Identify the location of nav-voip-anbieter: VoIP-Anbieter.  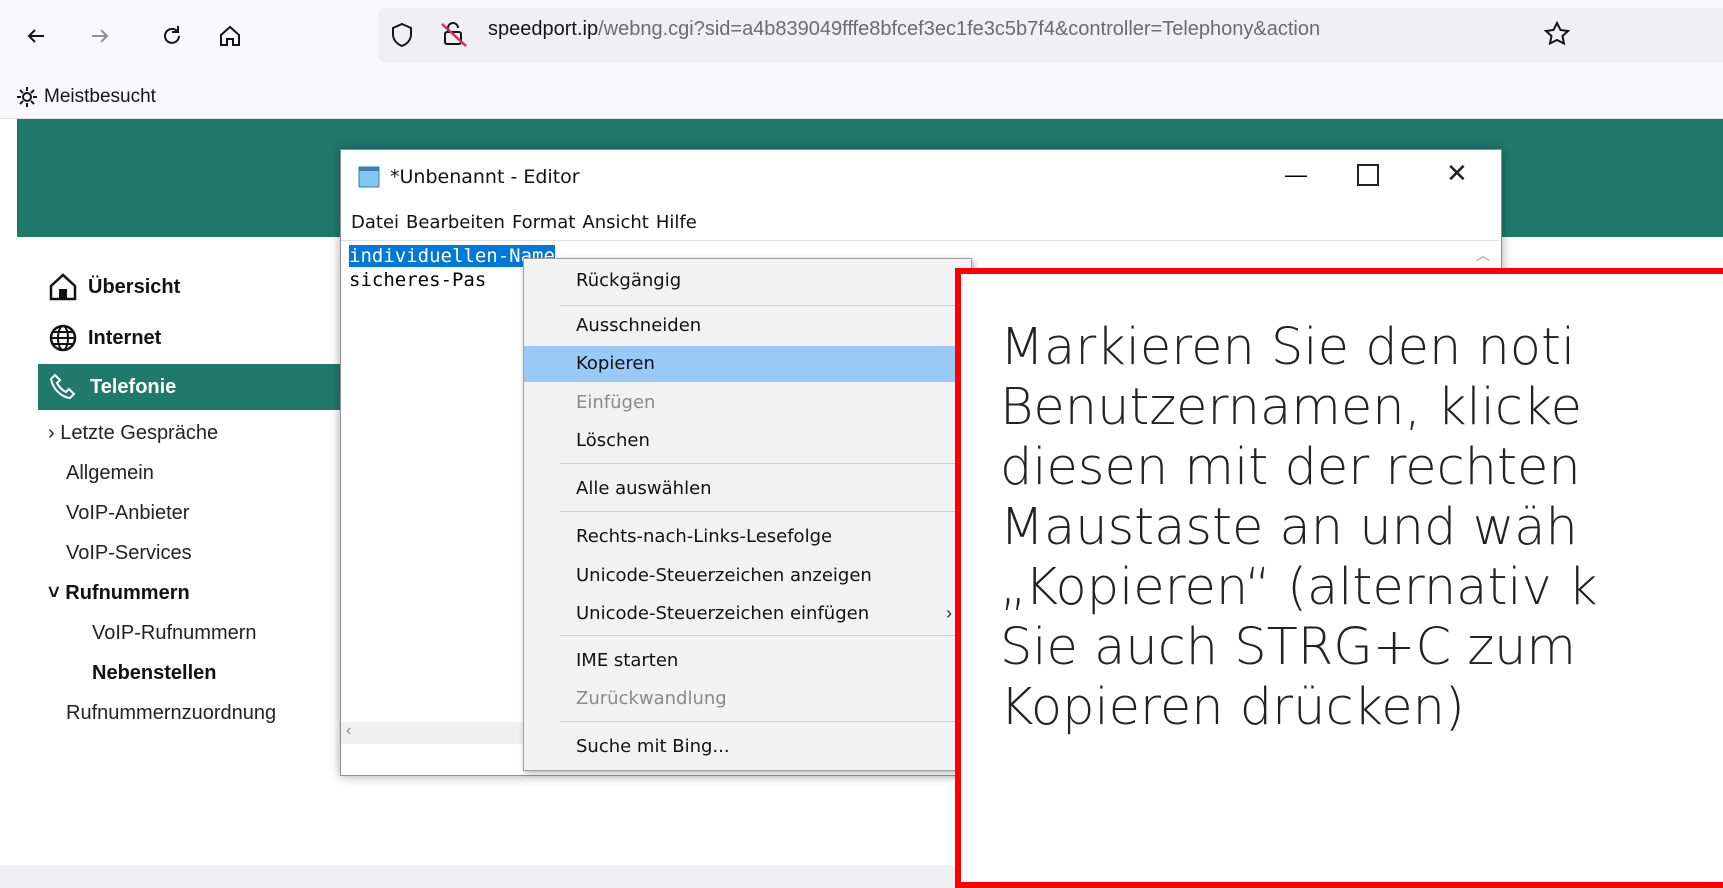
(127, 513).